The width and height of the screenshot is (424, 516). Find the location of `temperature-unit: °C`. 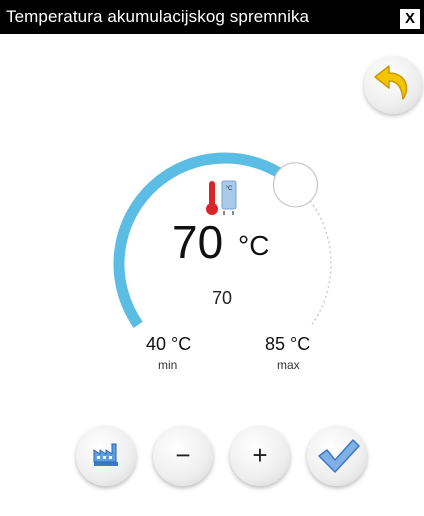

temperature-unit: °C is located at coordinates (254, 245).